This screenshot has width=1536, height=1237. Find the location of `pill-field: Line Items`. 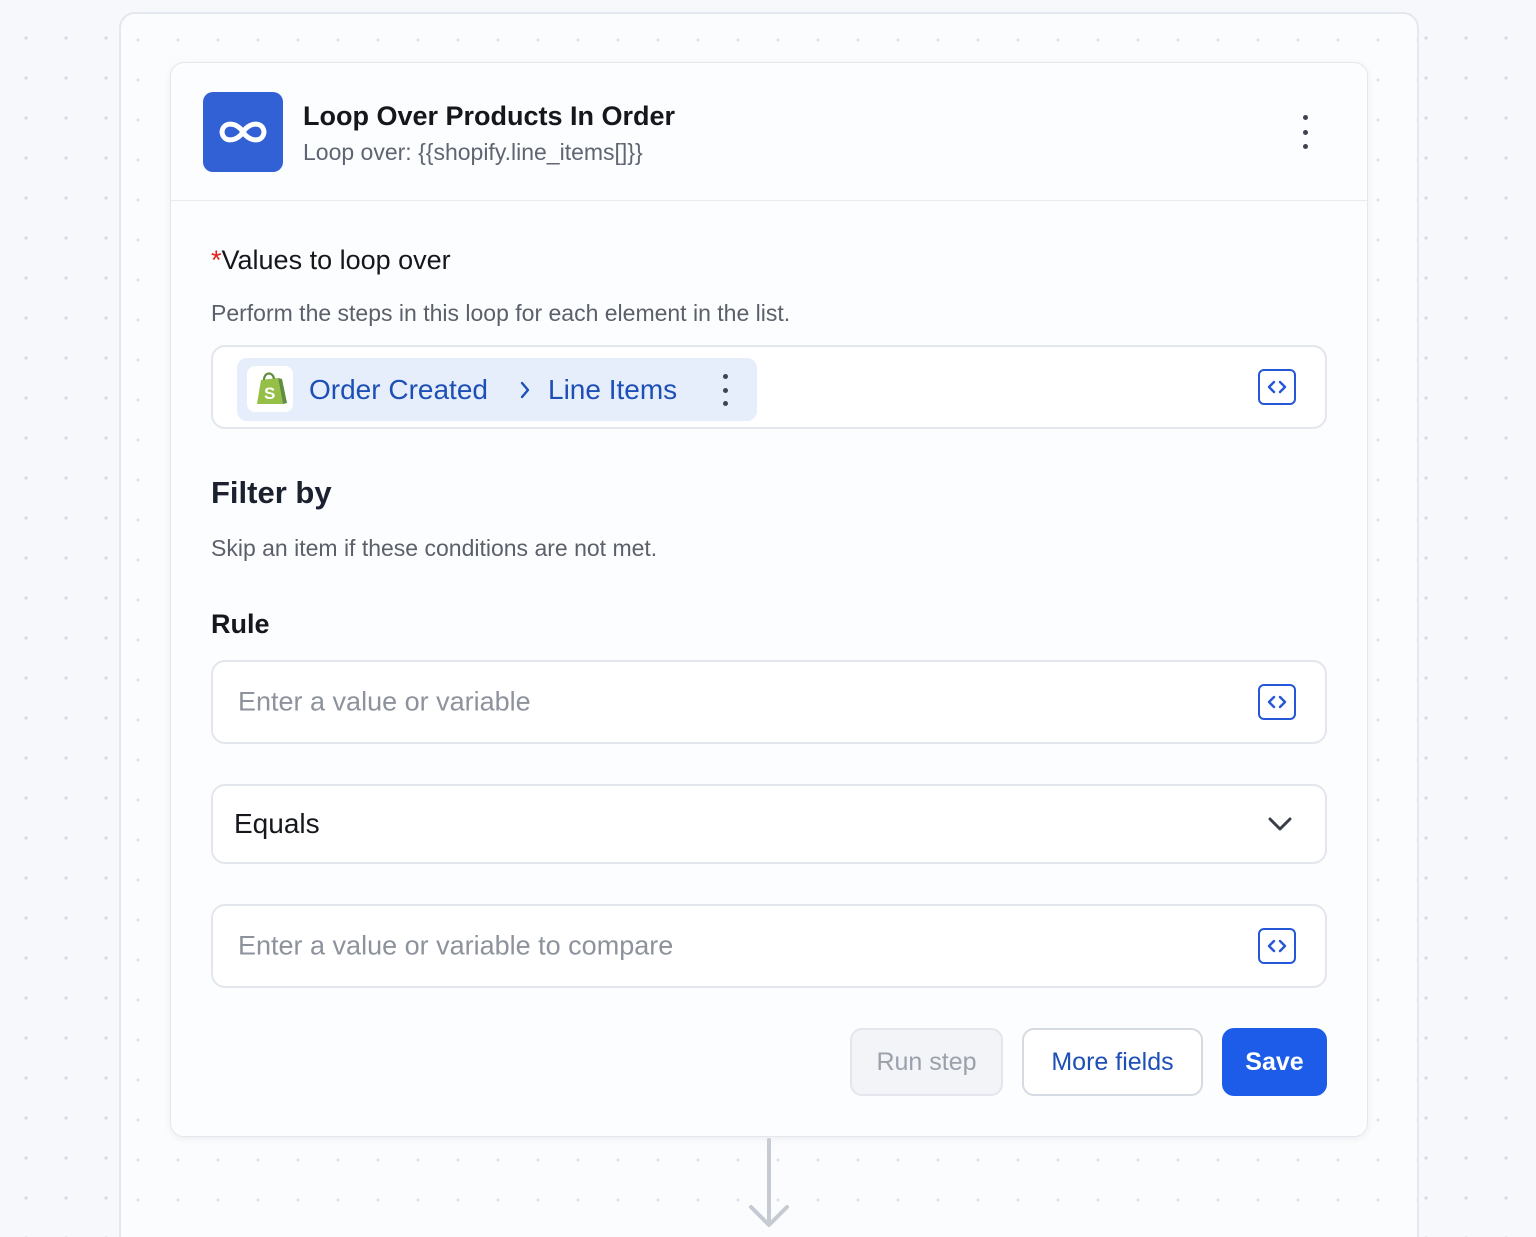

pill-field: Line Items is located at coordinates (613, 389).